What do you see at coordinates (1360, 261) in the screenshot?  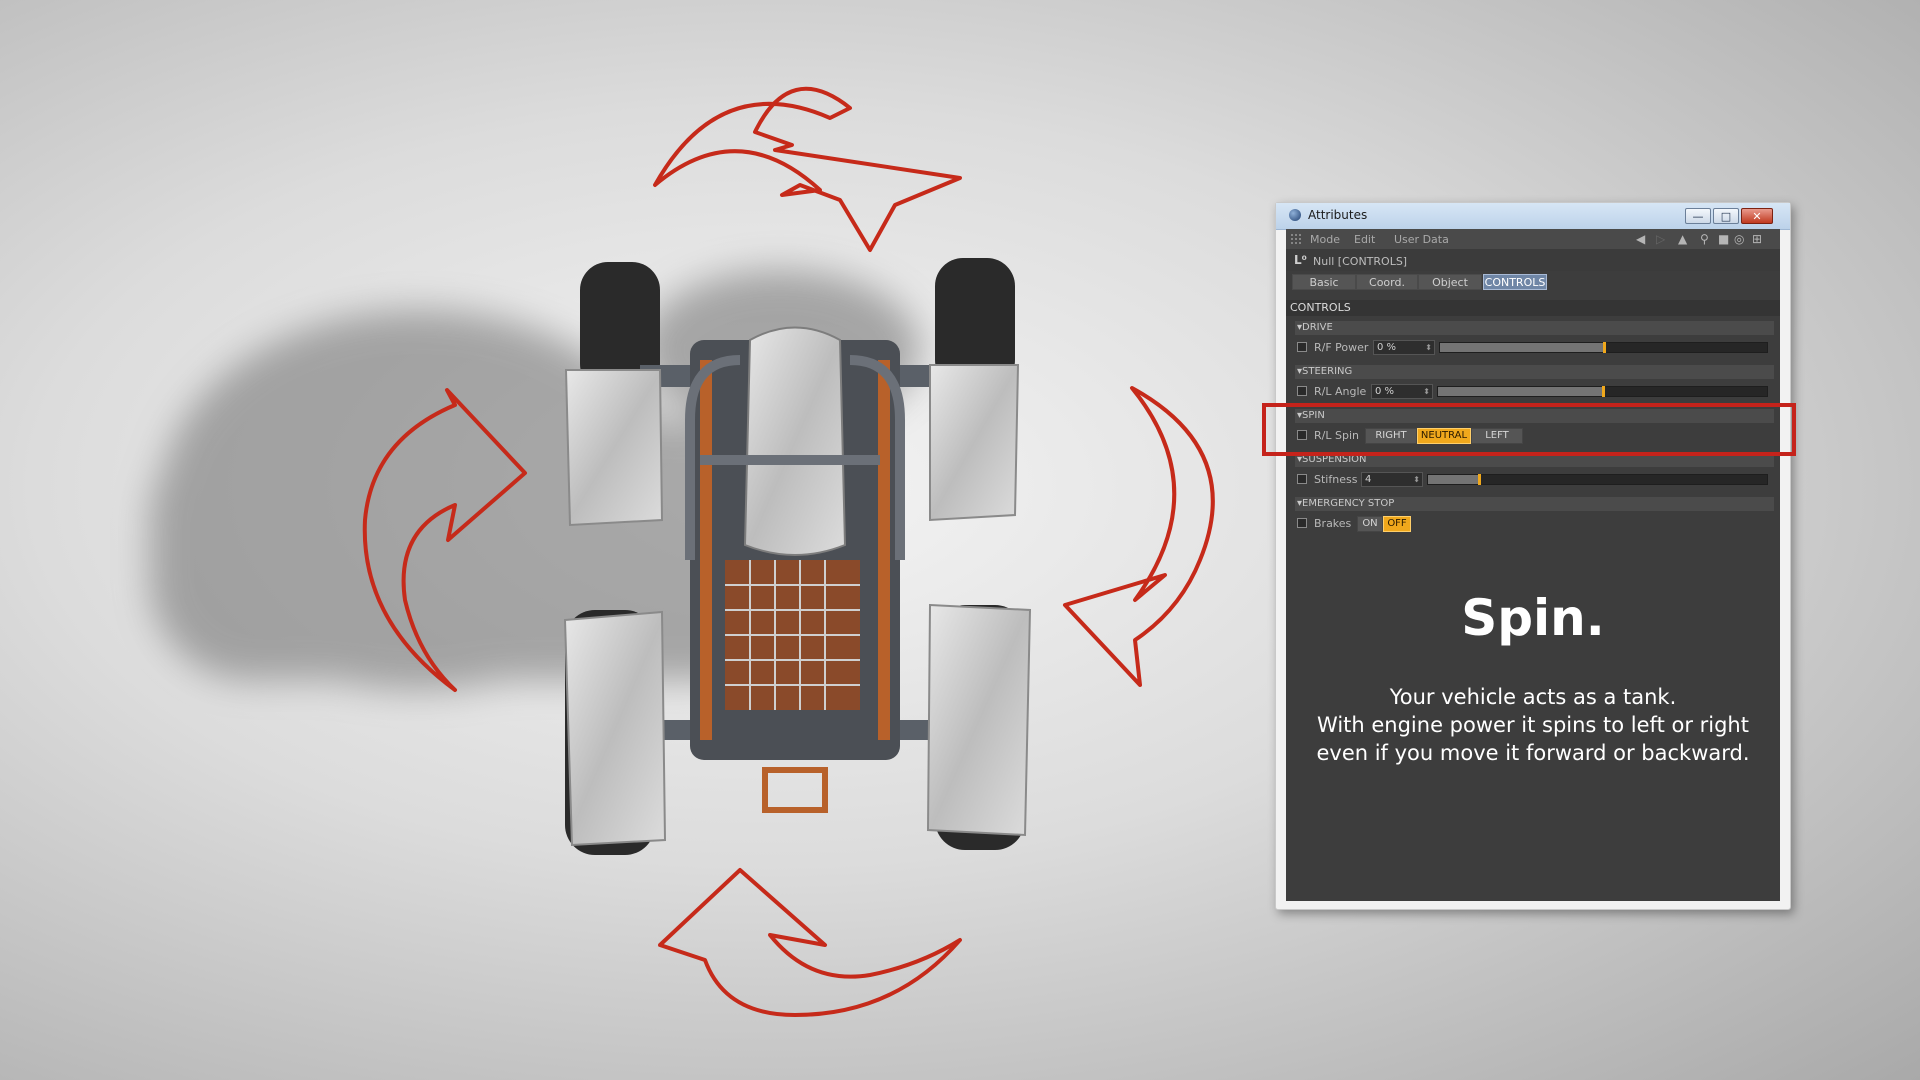 I see `object-name: Null [CONTROLS]` at bounding box center [1360, 261].